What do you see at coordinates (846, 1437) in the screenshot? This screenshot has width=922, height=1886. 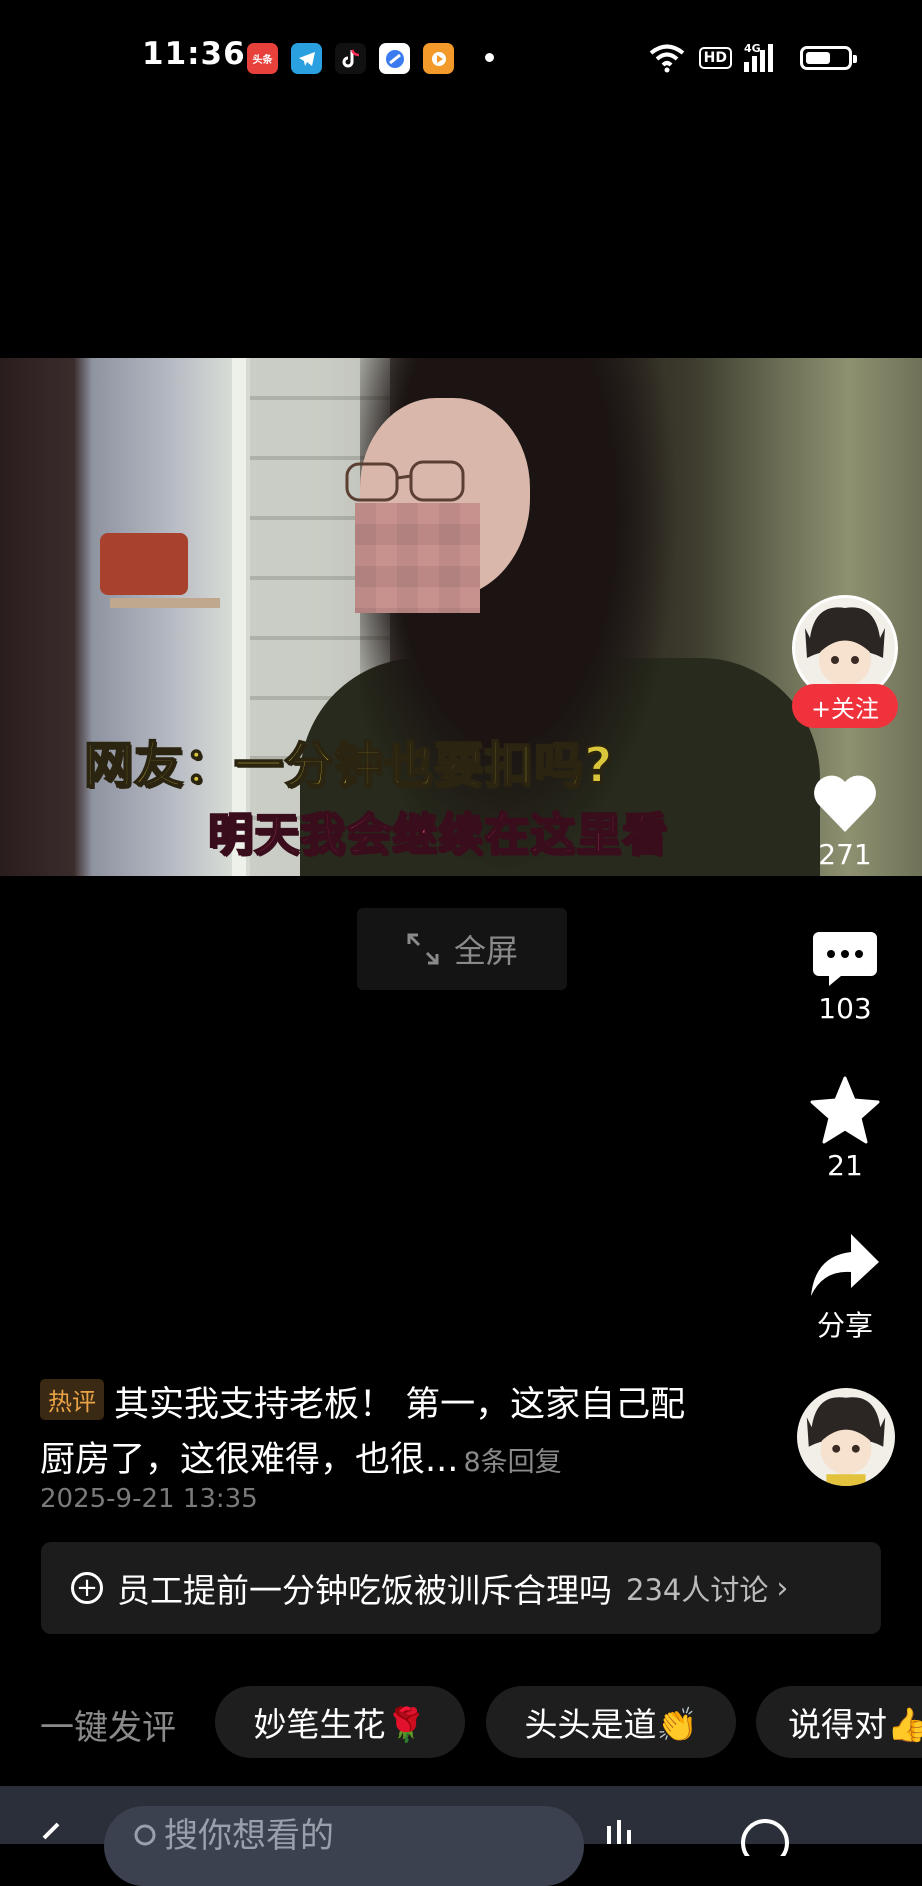 I see `commenter-avatar` at bounding box center [846, 1437].